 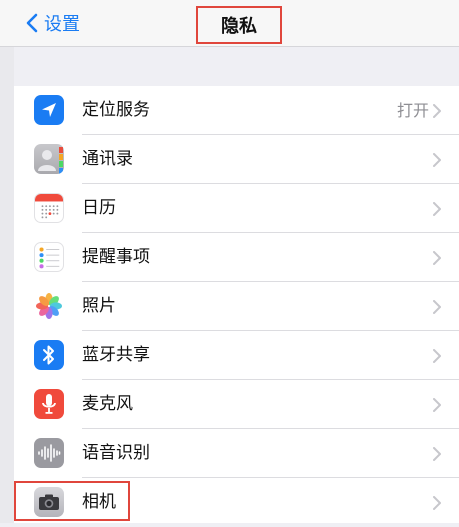 I want to click on list-item-label: 蓝牙共享, so click(x=116, y=355).